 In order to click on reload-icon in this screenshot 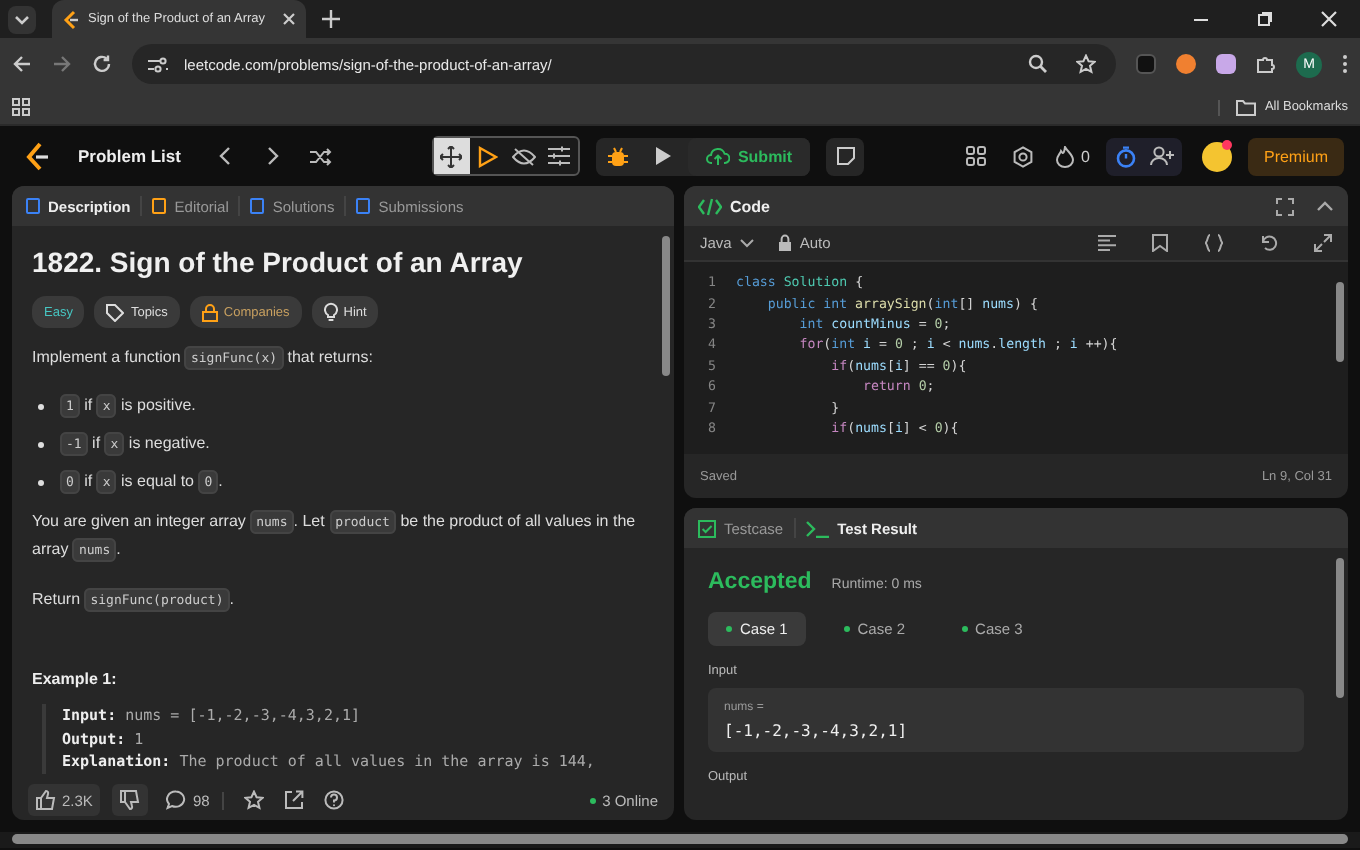, I will do `click(102, 64)`.